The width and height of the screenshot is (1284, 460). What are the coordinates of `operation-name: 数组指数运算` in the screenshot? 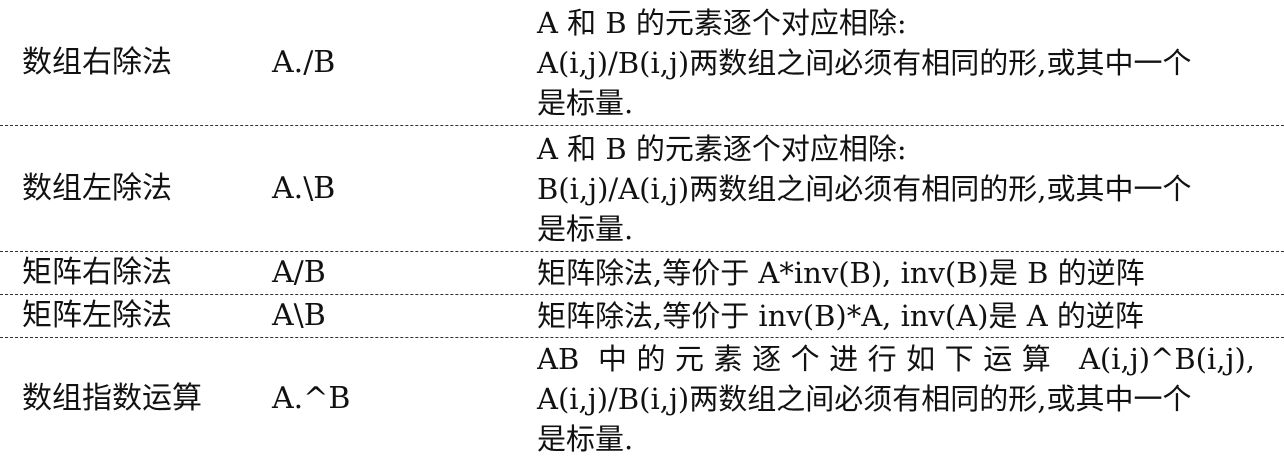 It's located at (112, 398).